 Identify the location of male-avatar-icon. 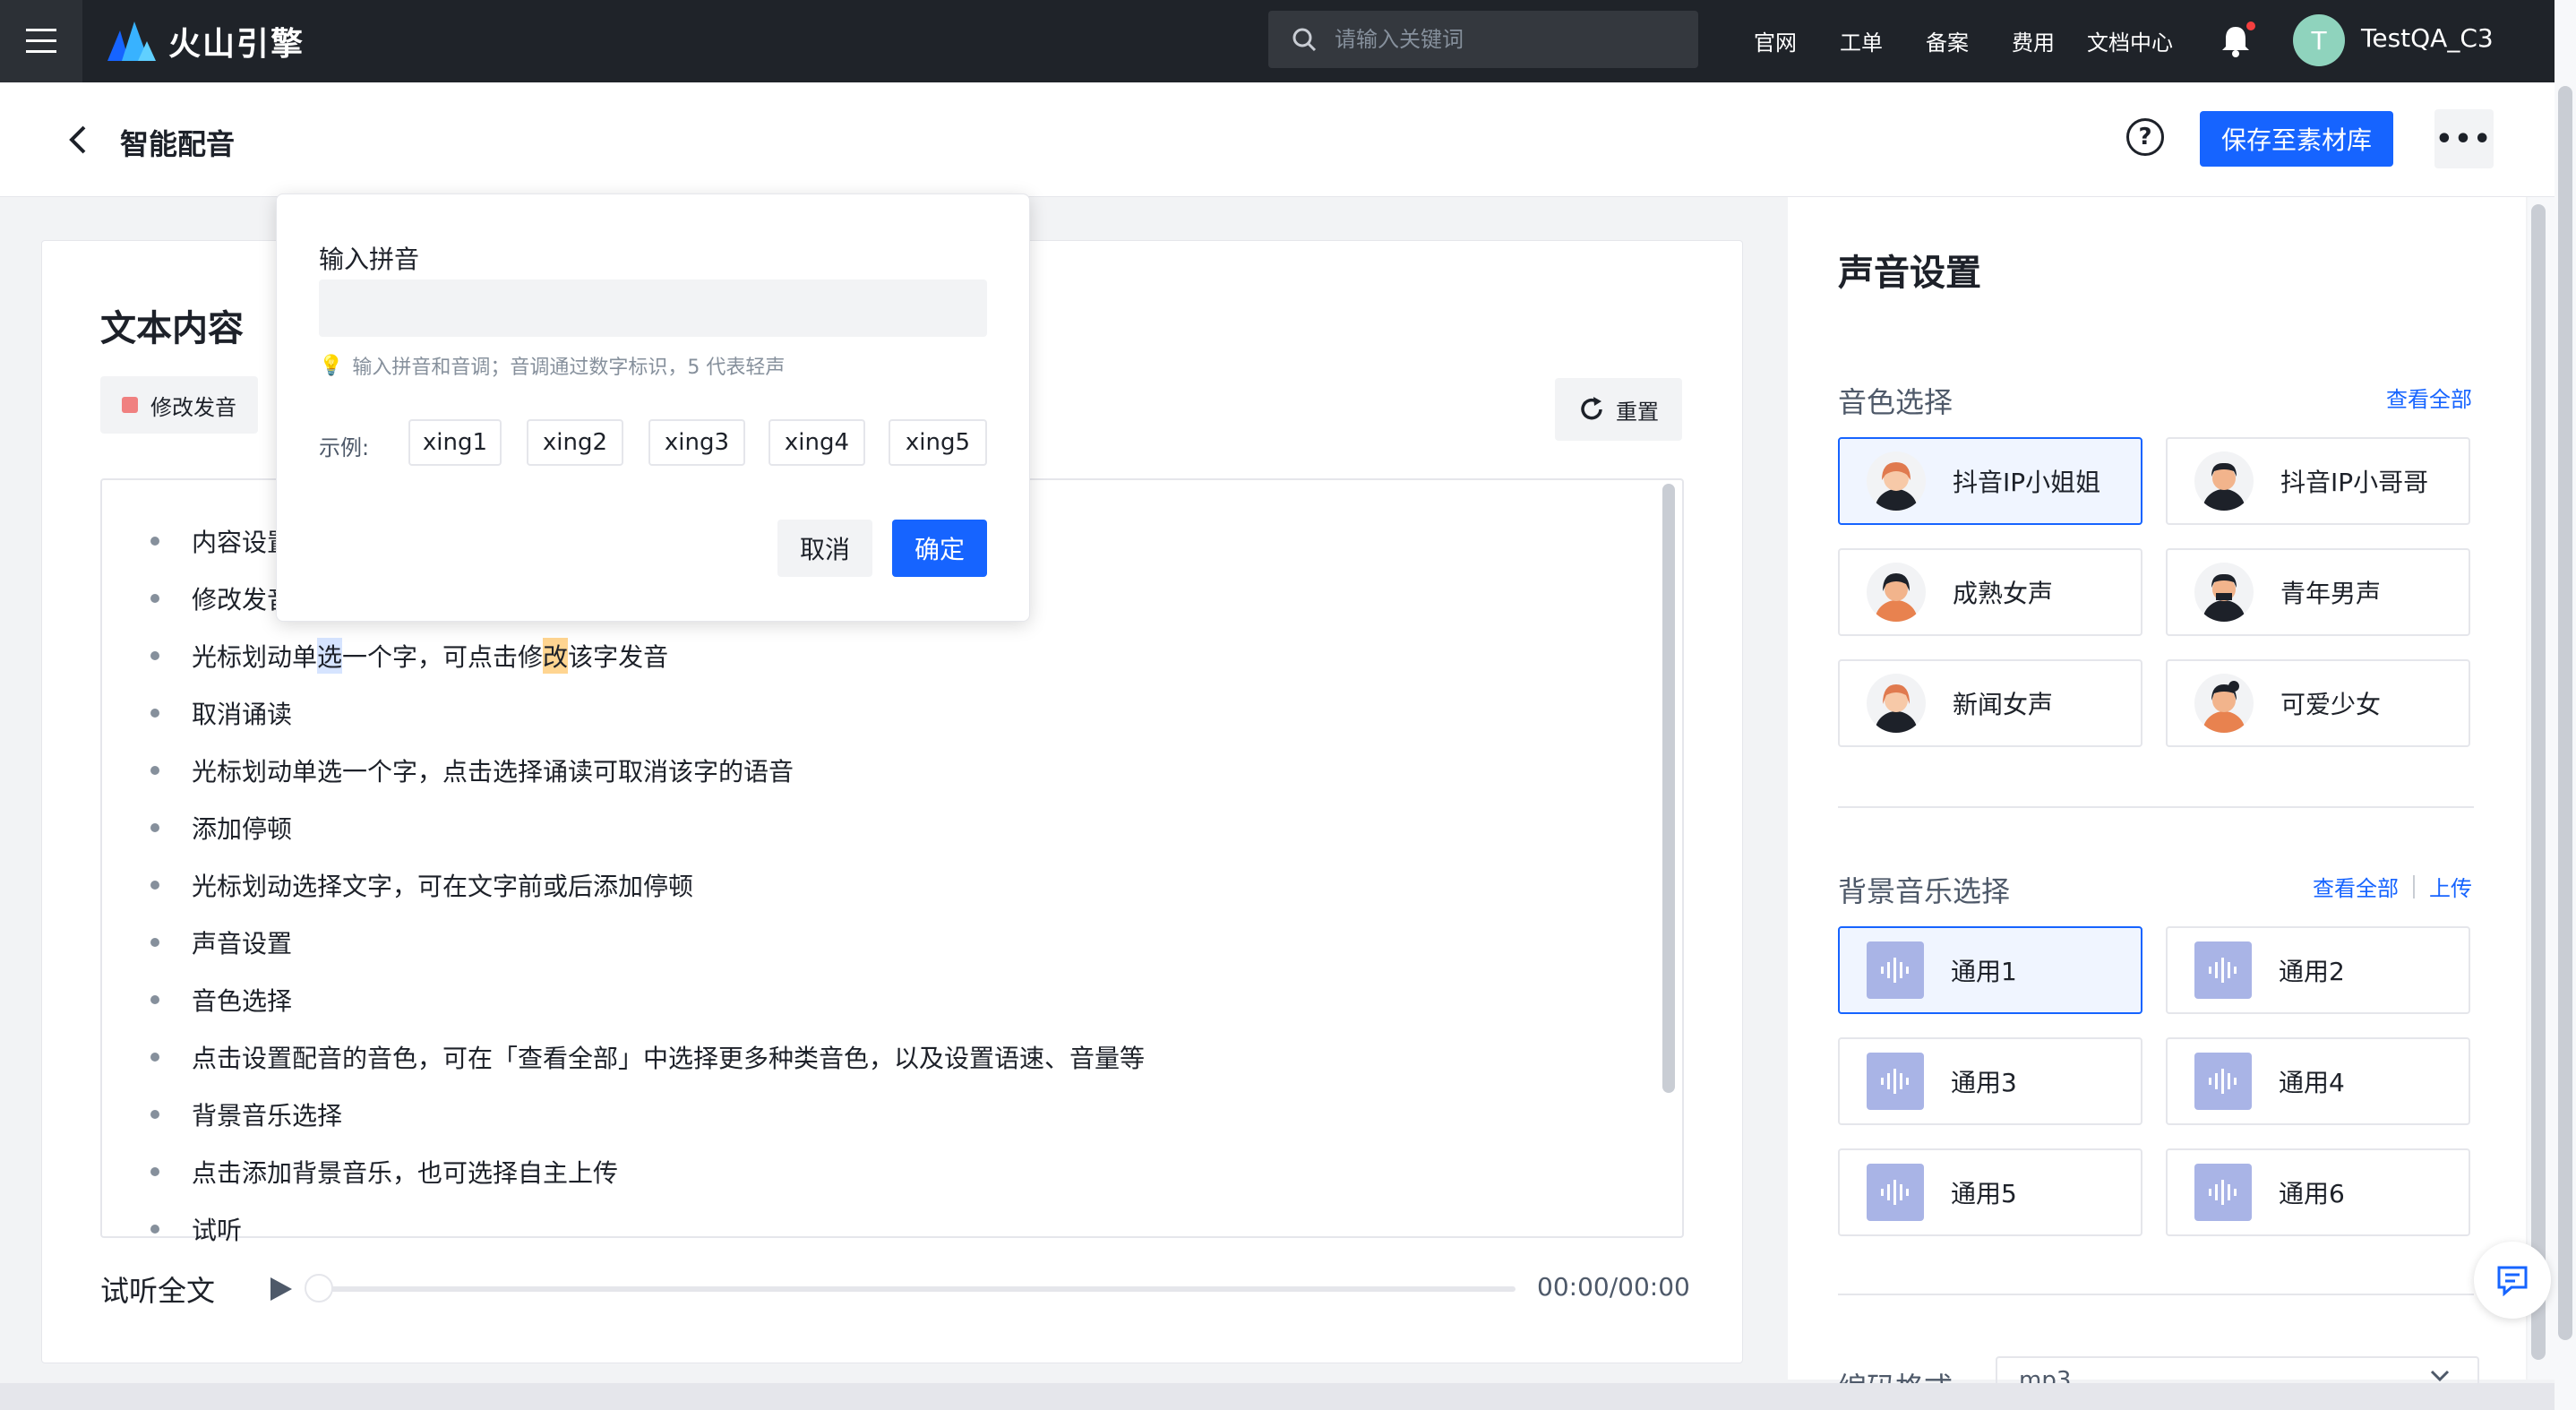
(2224, 592).